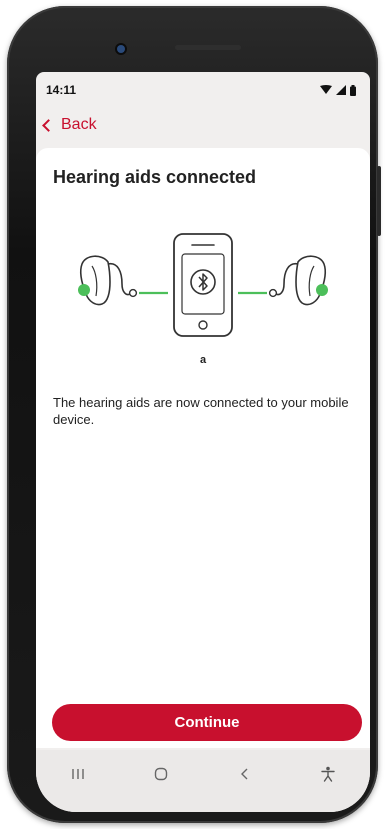 The height and width of the screenshot is (829, 385). What do you see at coordinates (208, 47) in the screenshot?
I see `earpiece-speaker` at bounding box center [208, 47].